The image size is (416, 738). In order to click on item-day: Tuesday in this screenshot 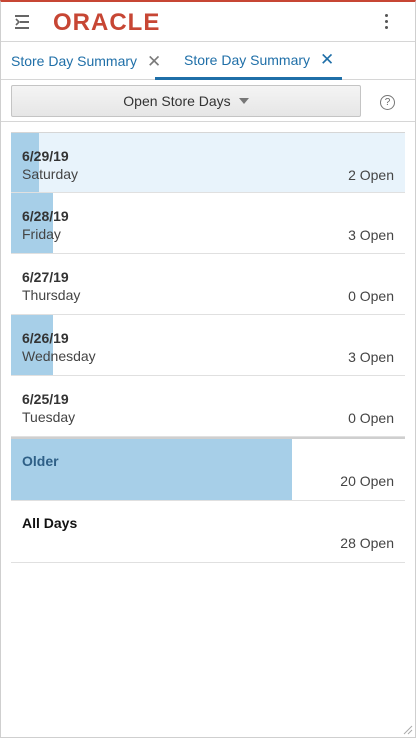, I will do `click(49, 417)`.